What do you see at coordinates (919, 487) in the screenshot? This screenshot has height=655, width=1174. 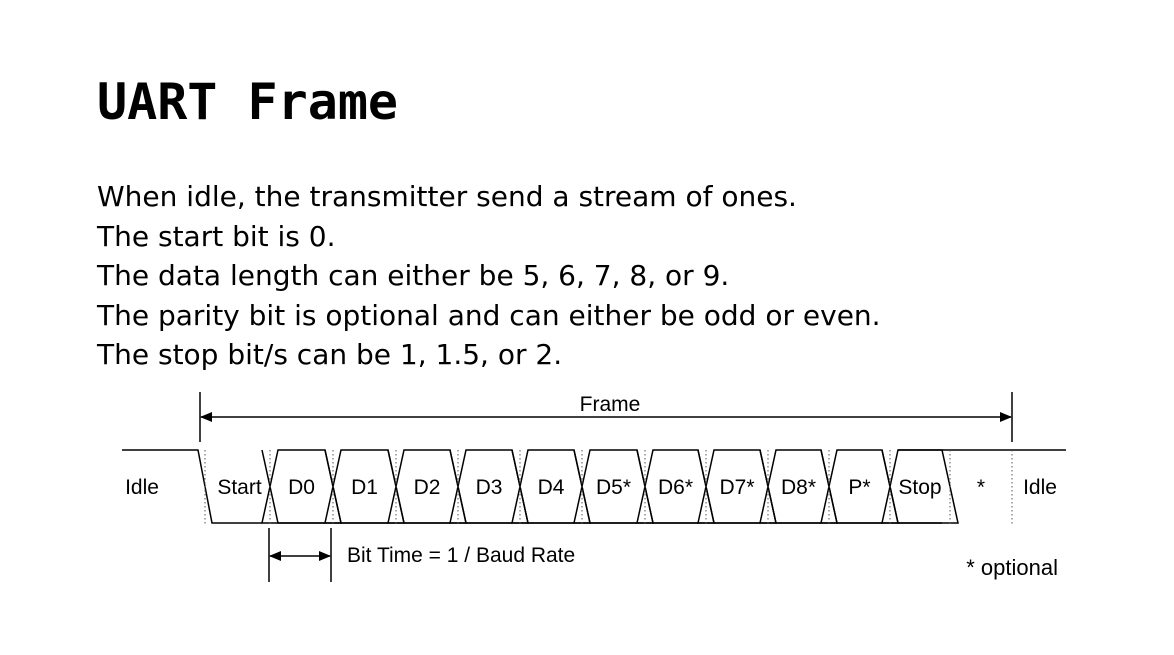 I see `bit-label-11: Stop` at bounding box center [919, 487].